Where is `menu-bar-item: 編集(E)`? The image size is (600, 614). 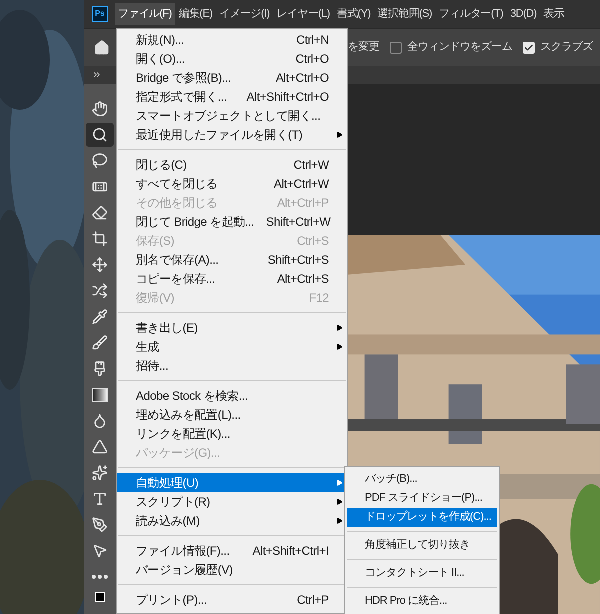
menu-bar-item: 編集(E) is located at coordinates (196, 14).